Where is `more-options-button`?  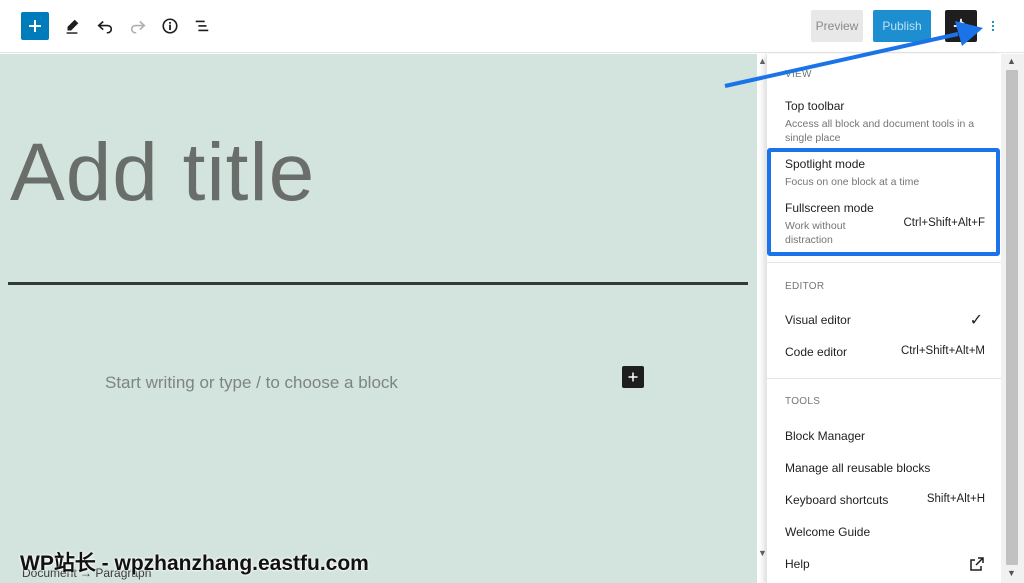 more-options-button is located at coordinates (993, 26).